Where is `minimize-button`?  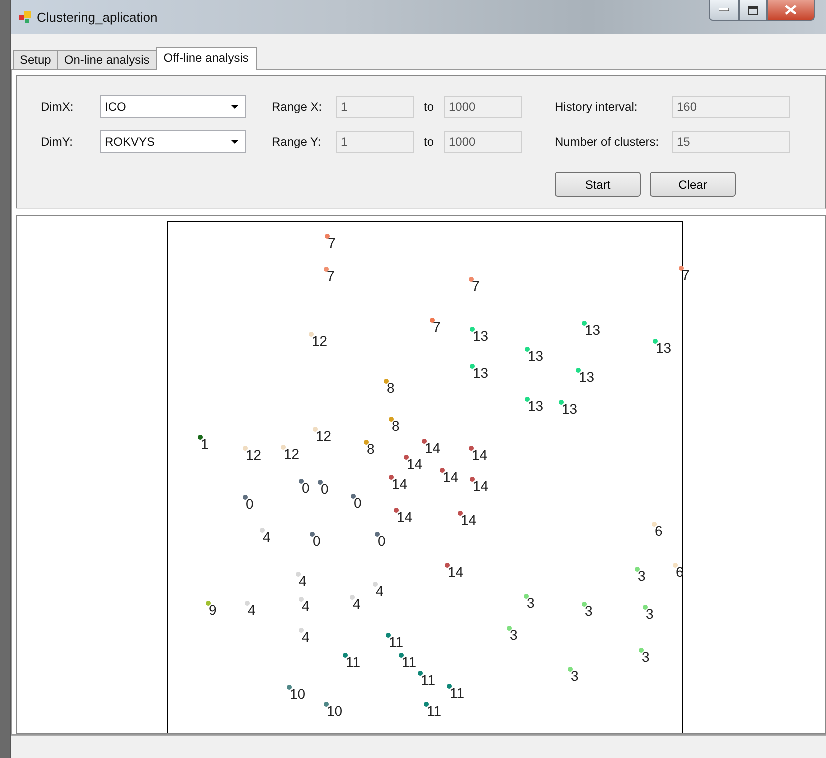 minimize-button is located at coordinates (724, 10).